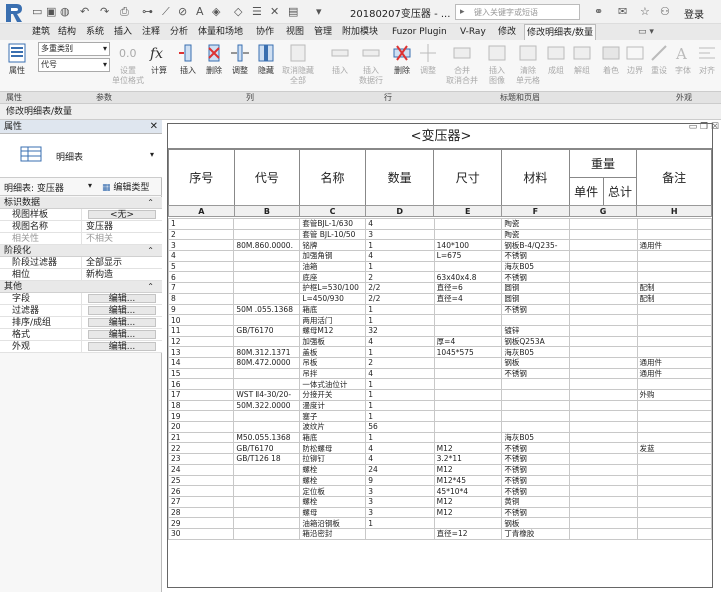 The width and height of the screenshot is (721, 592). What do you see at coordinates (81, 156) in the screenshot?
I see `type-selector: 明细表 ▾` at bounding box center [81, 156].